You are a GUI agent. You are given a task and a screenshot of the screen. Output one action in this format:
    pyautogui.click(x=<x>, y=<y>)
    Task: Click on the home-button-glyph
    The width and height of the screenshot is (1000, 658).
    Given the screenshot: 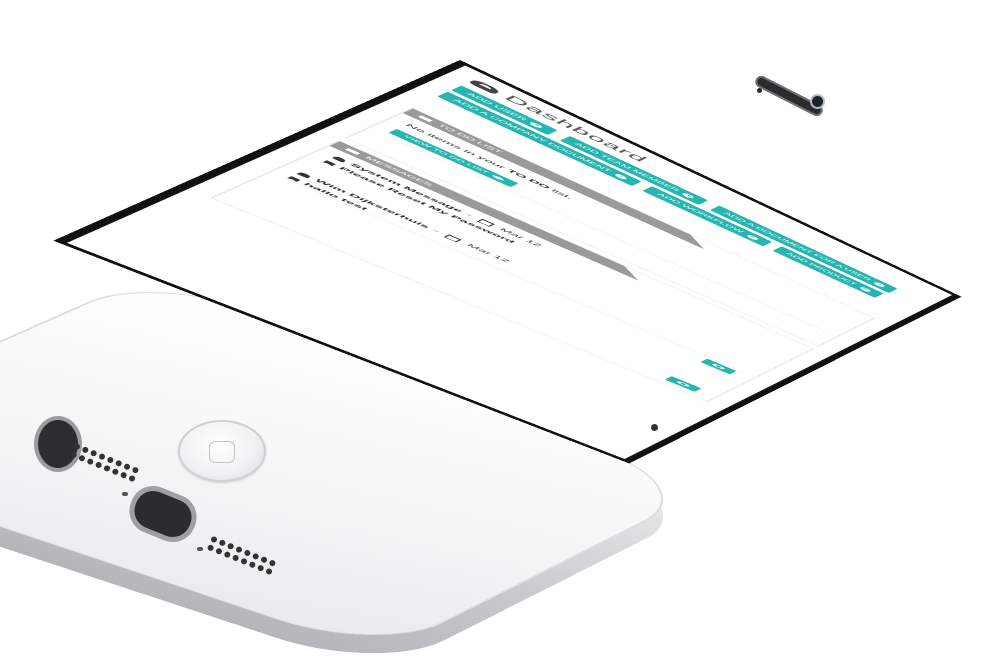 What is the action you would take?
    pyautogui.click(x=222, y=452)
    